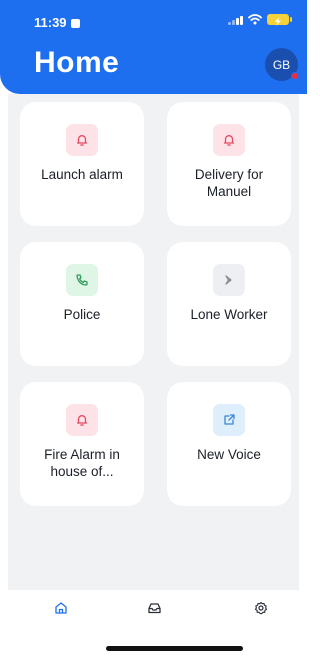 The width and height of the screenshot is (320, 656). I want to click on tab-home, so click(61, 608).